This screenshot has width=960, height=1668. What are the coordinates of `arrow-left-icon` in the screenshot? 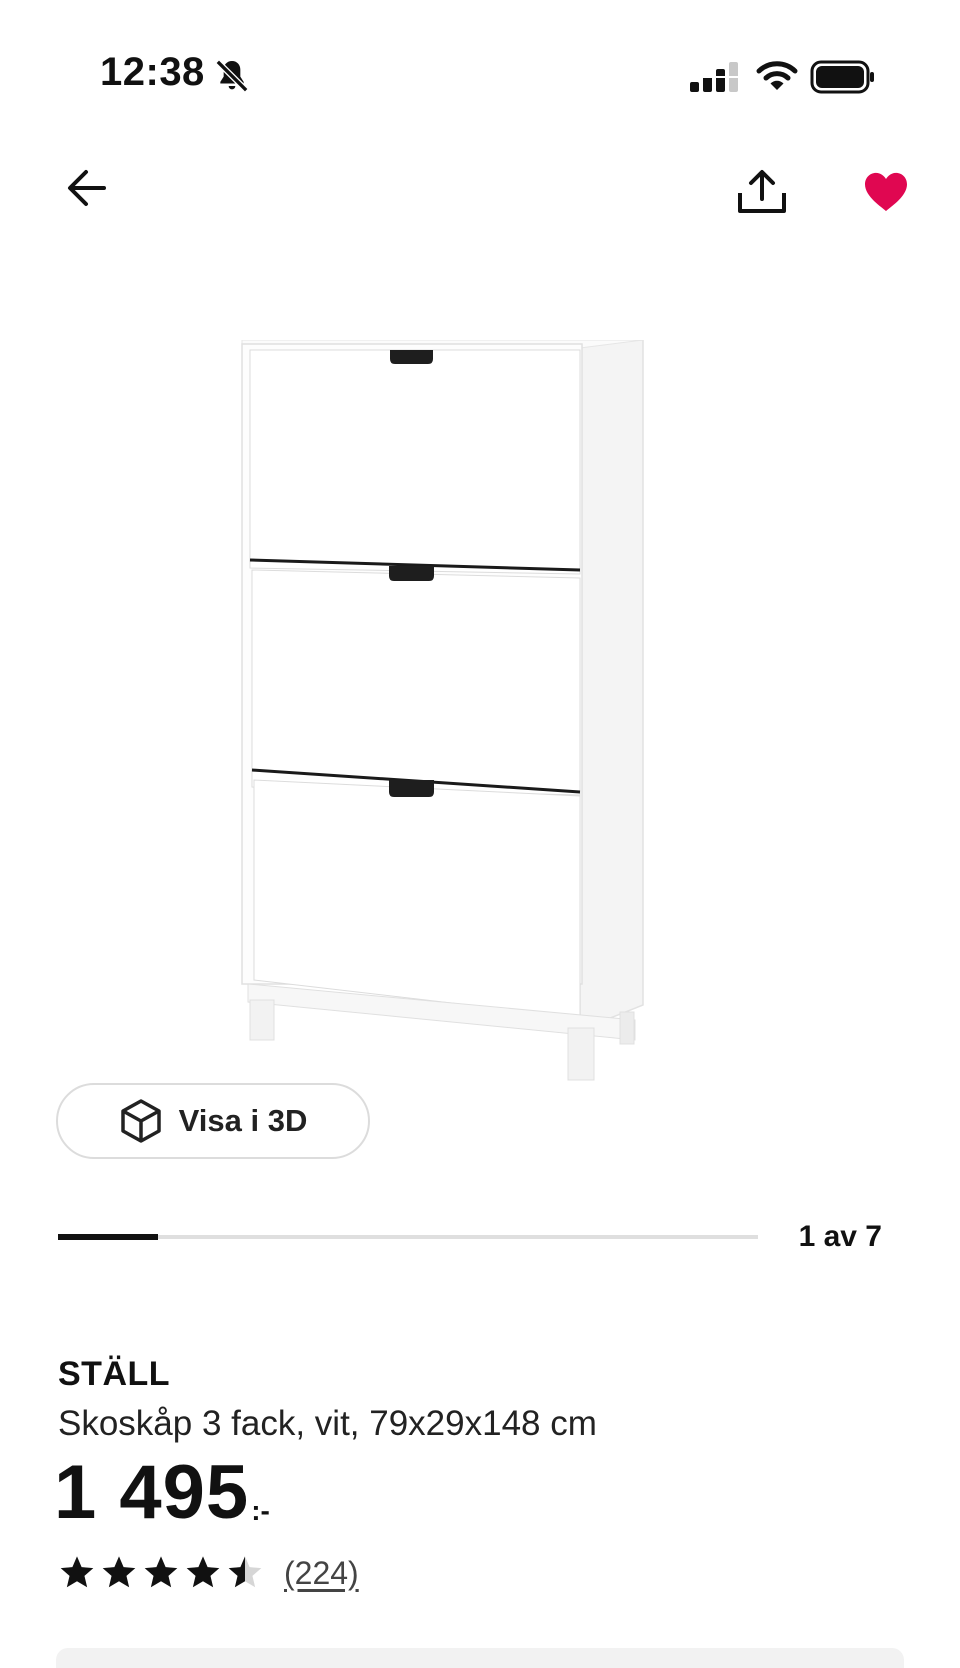 It's located at (87, 188).